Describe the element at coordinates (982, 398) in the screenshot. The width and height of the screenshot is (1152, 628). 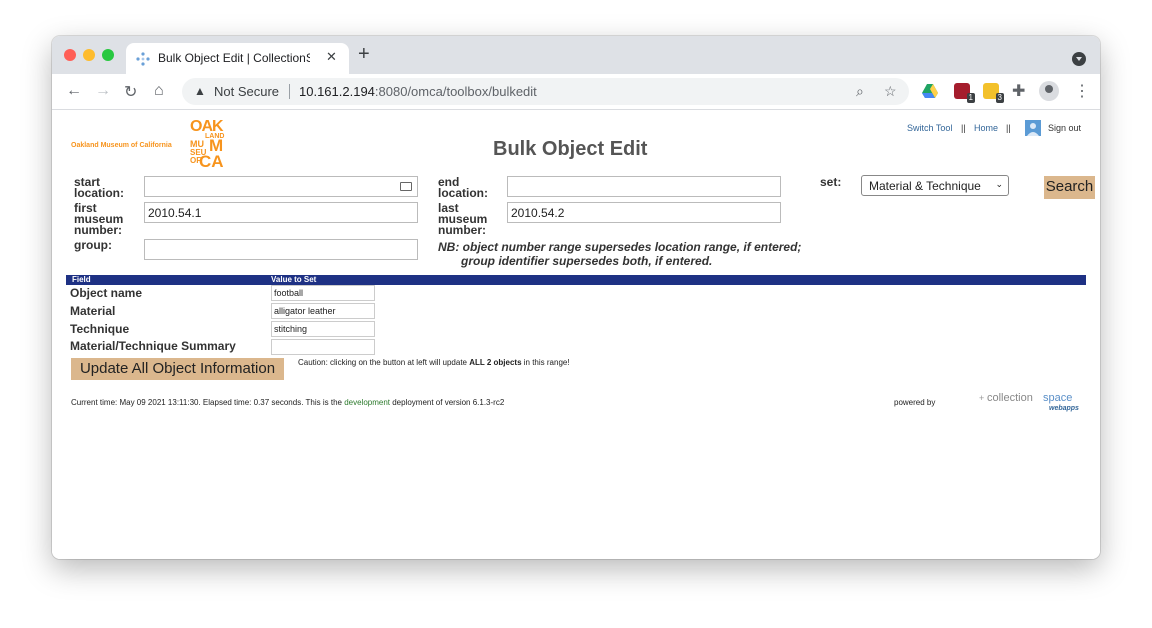
I see `cs-plus-icon: +` at that location.